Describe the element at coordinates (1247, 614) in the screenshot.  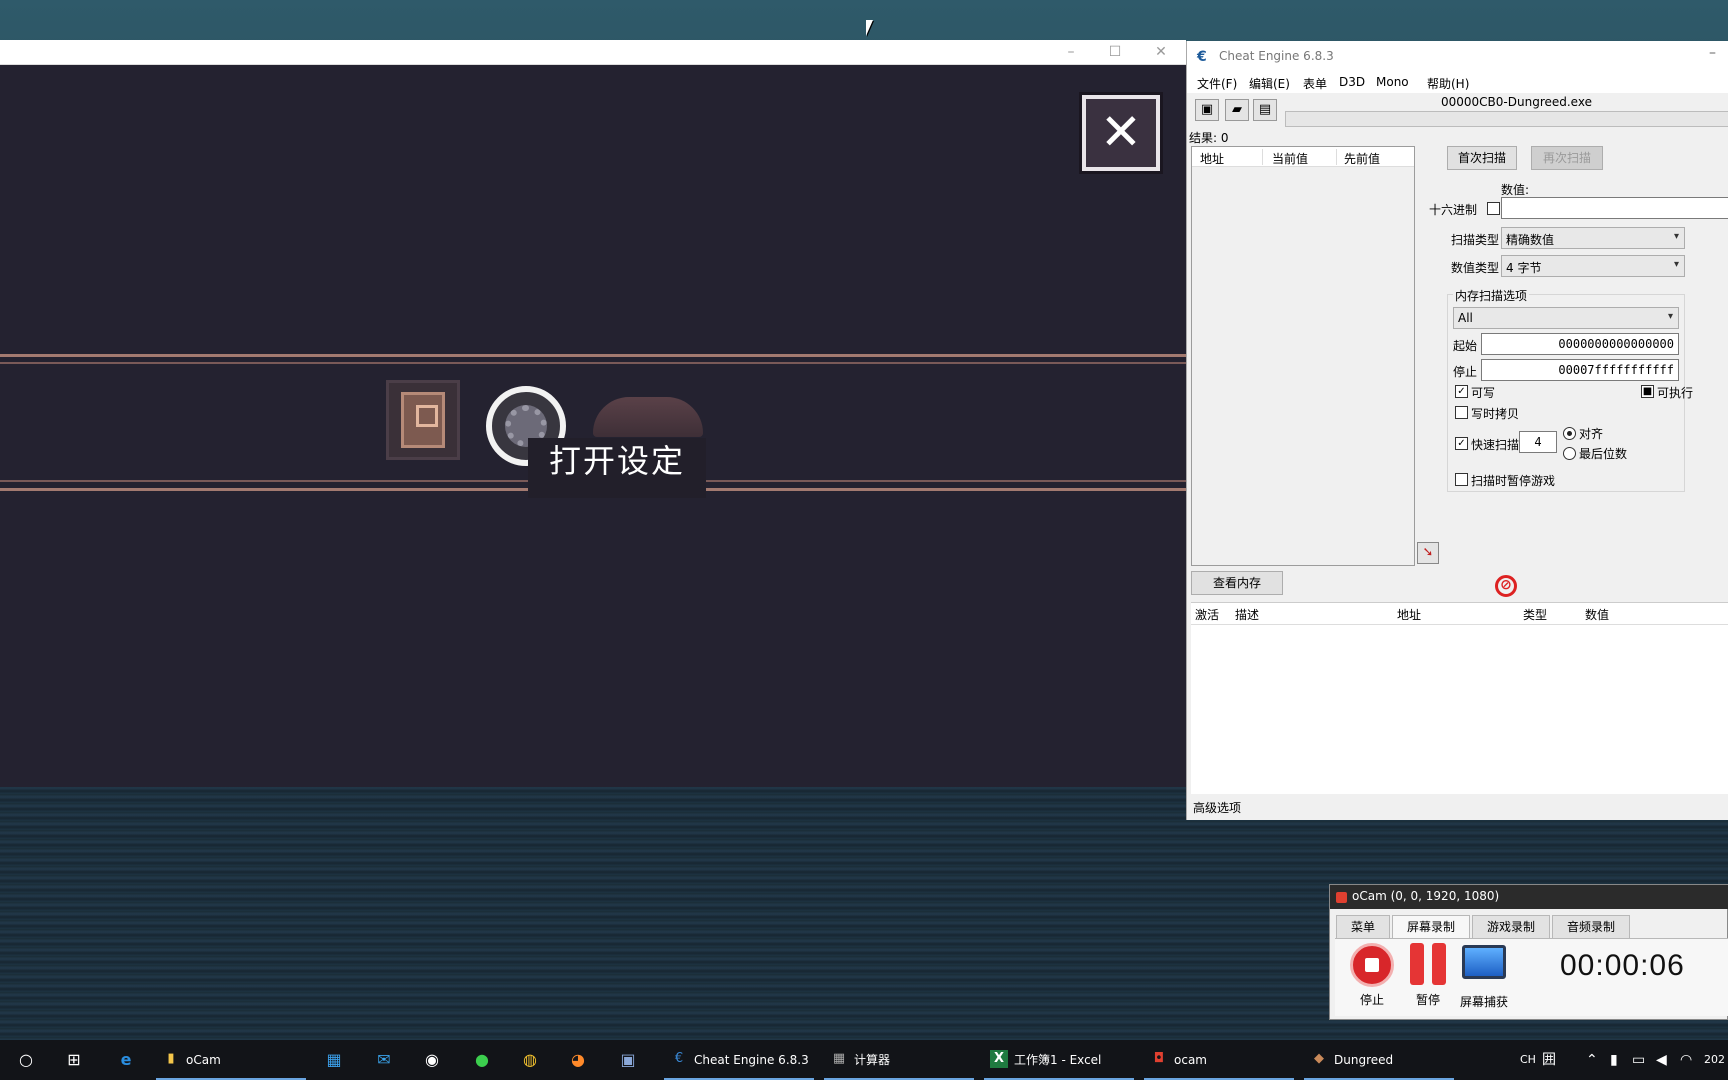
I see `col-description: 描述` at that location.